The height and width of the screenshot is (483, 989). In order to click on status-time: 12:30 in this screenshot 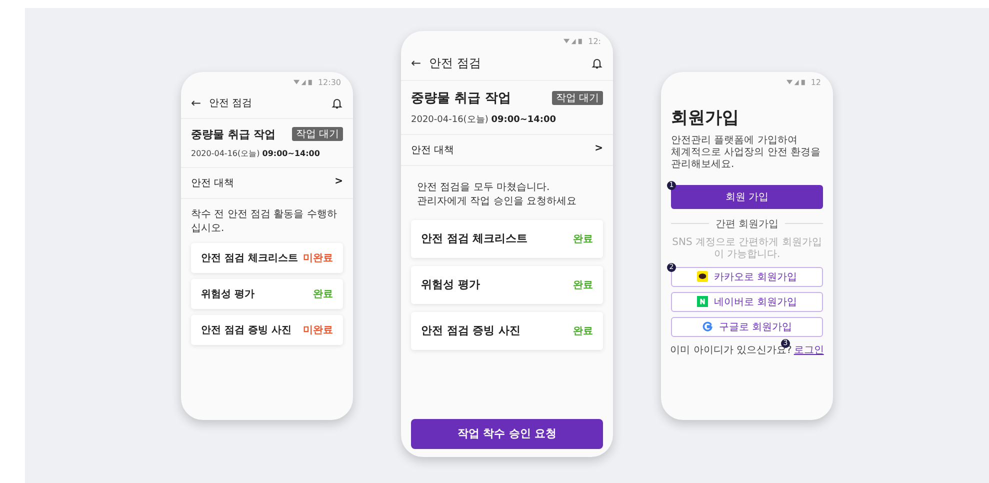, I will do `click(329, 82)`.